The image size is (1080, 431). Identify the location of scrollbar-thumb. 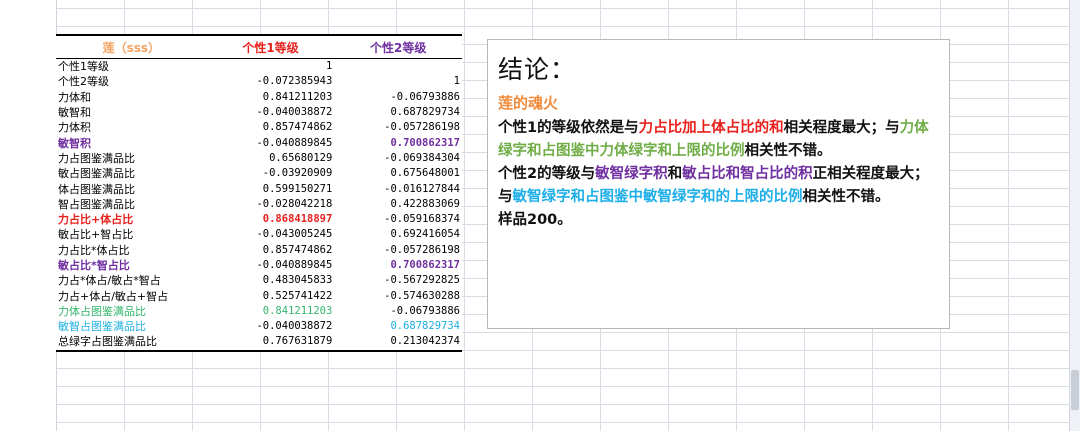
(1075, 390).